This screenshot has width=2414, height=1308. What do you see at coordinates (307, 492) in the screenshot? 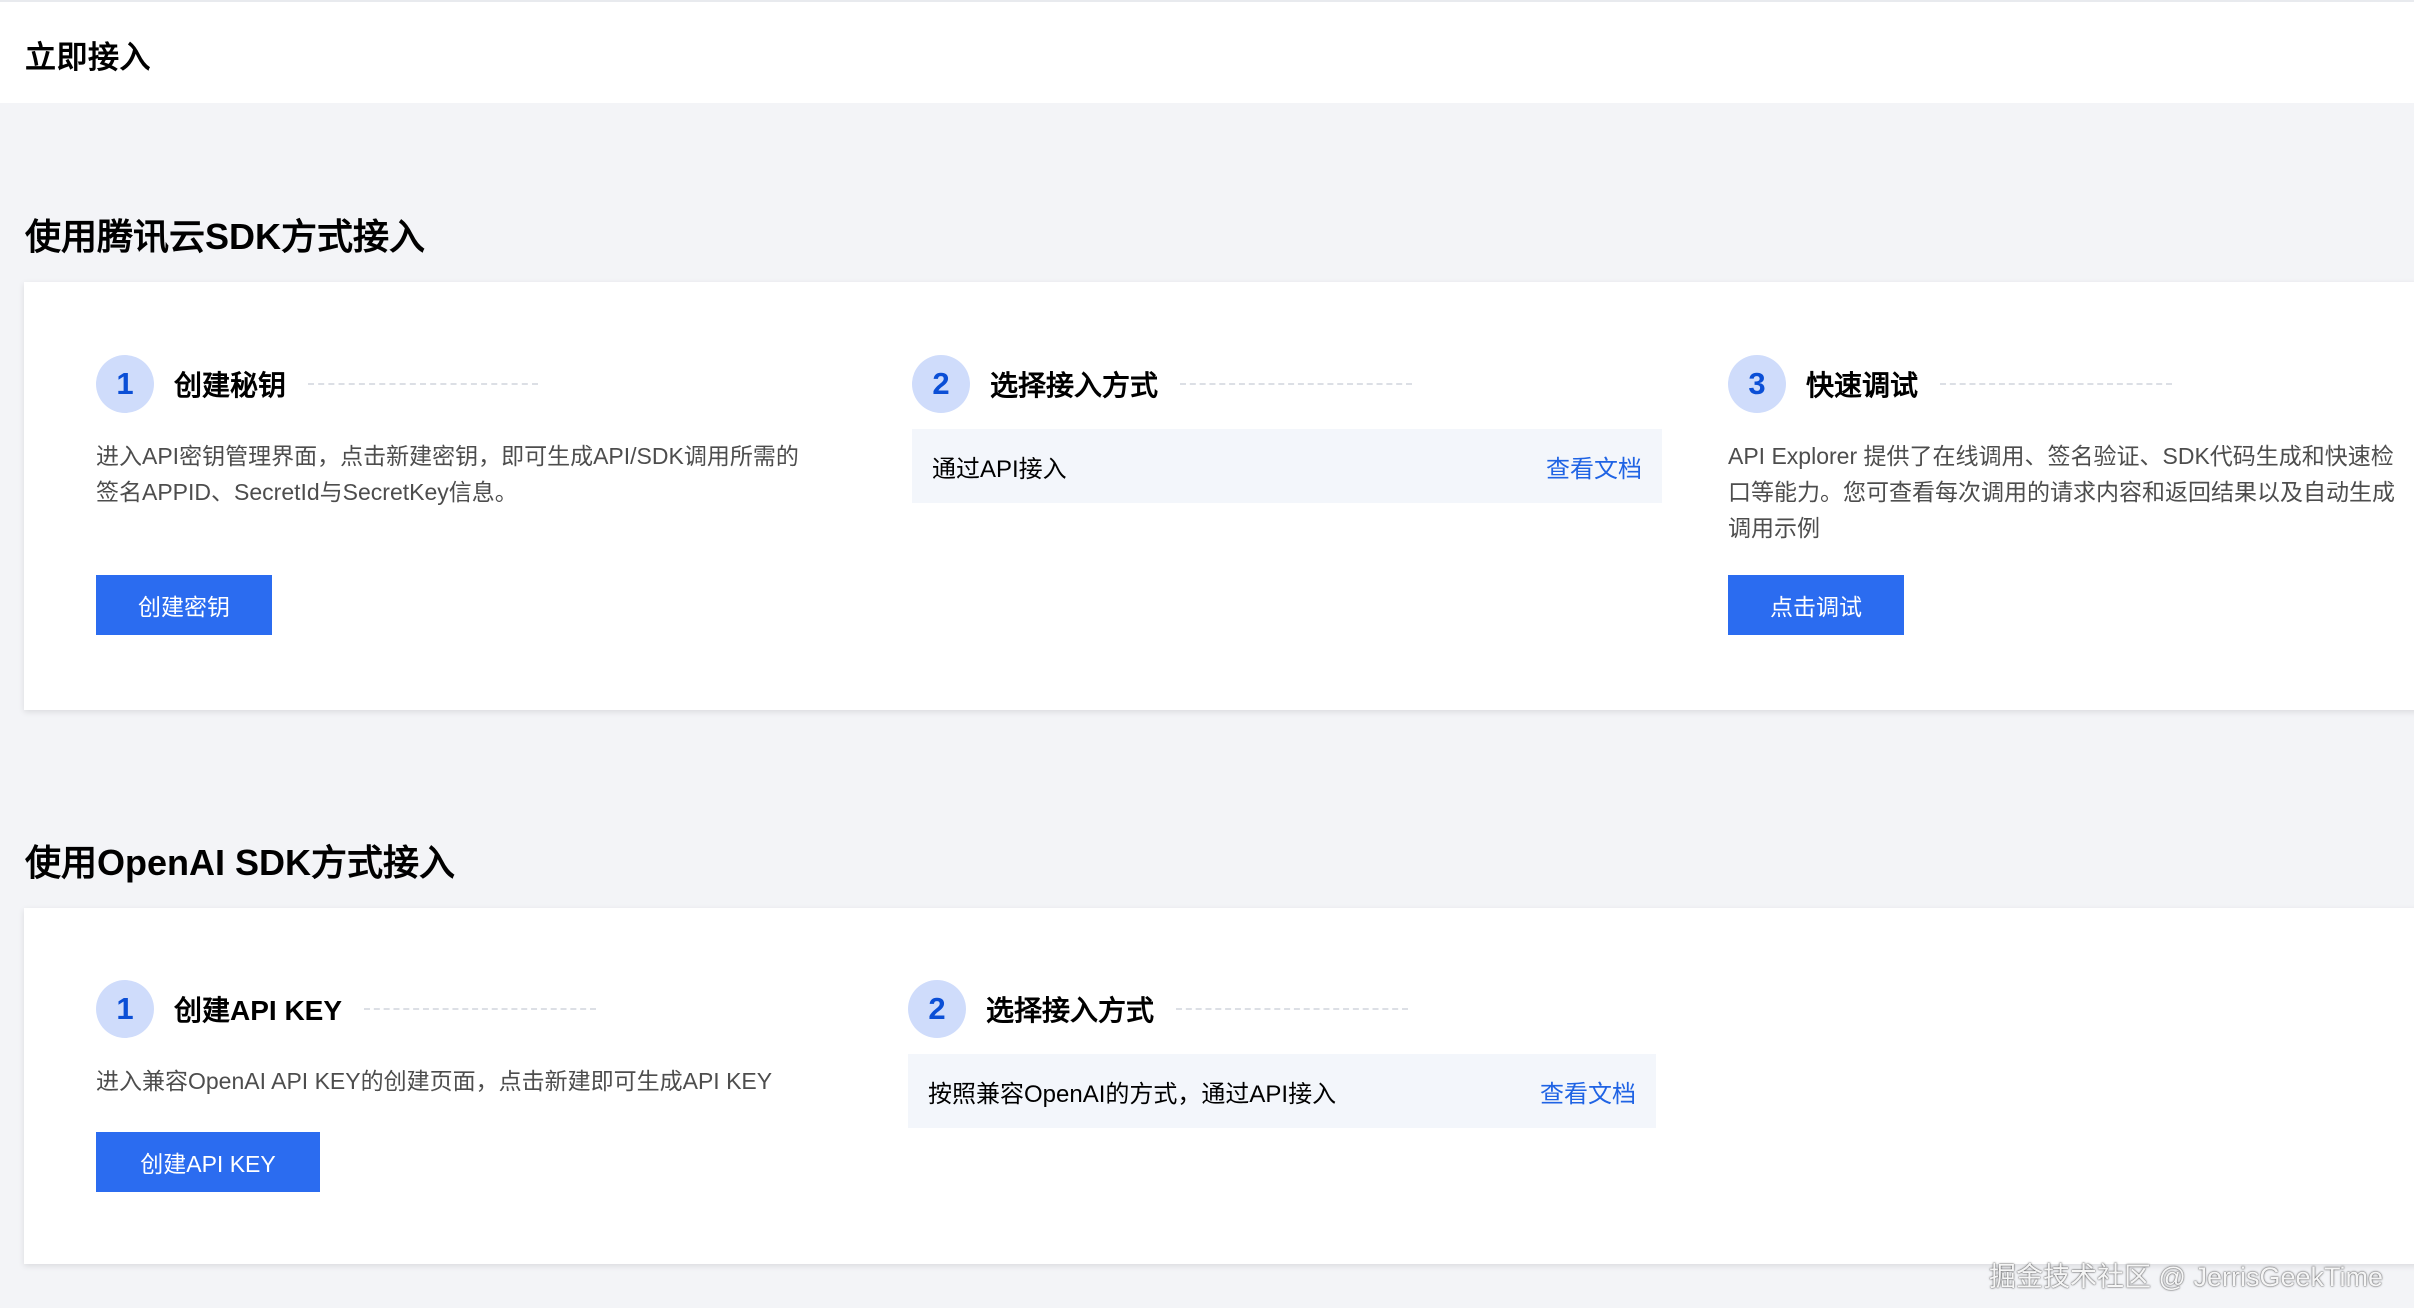
I see `description-line: 签名APPID、SecretId与SecretKey信息。` at bounding box center [307, 492].